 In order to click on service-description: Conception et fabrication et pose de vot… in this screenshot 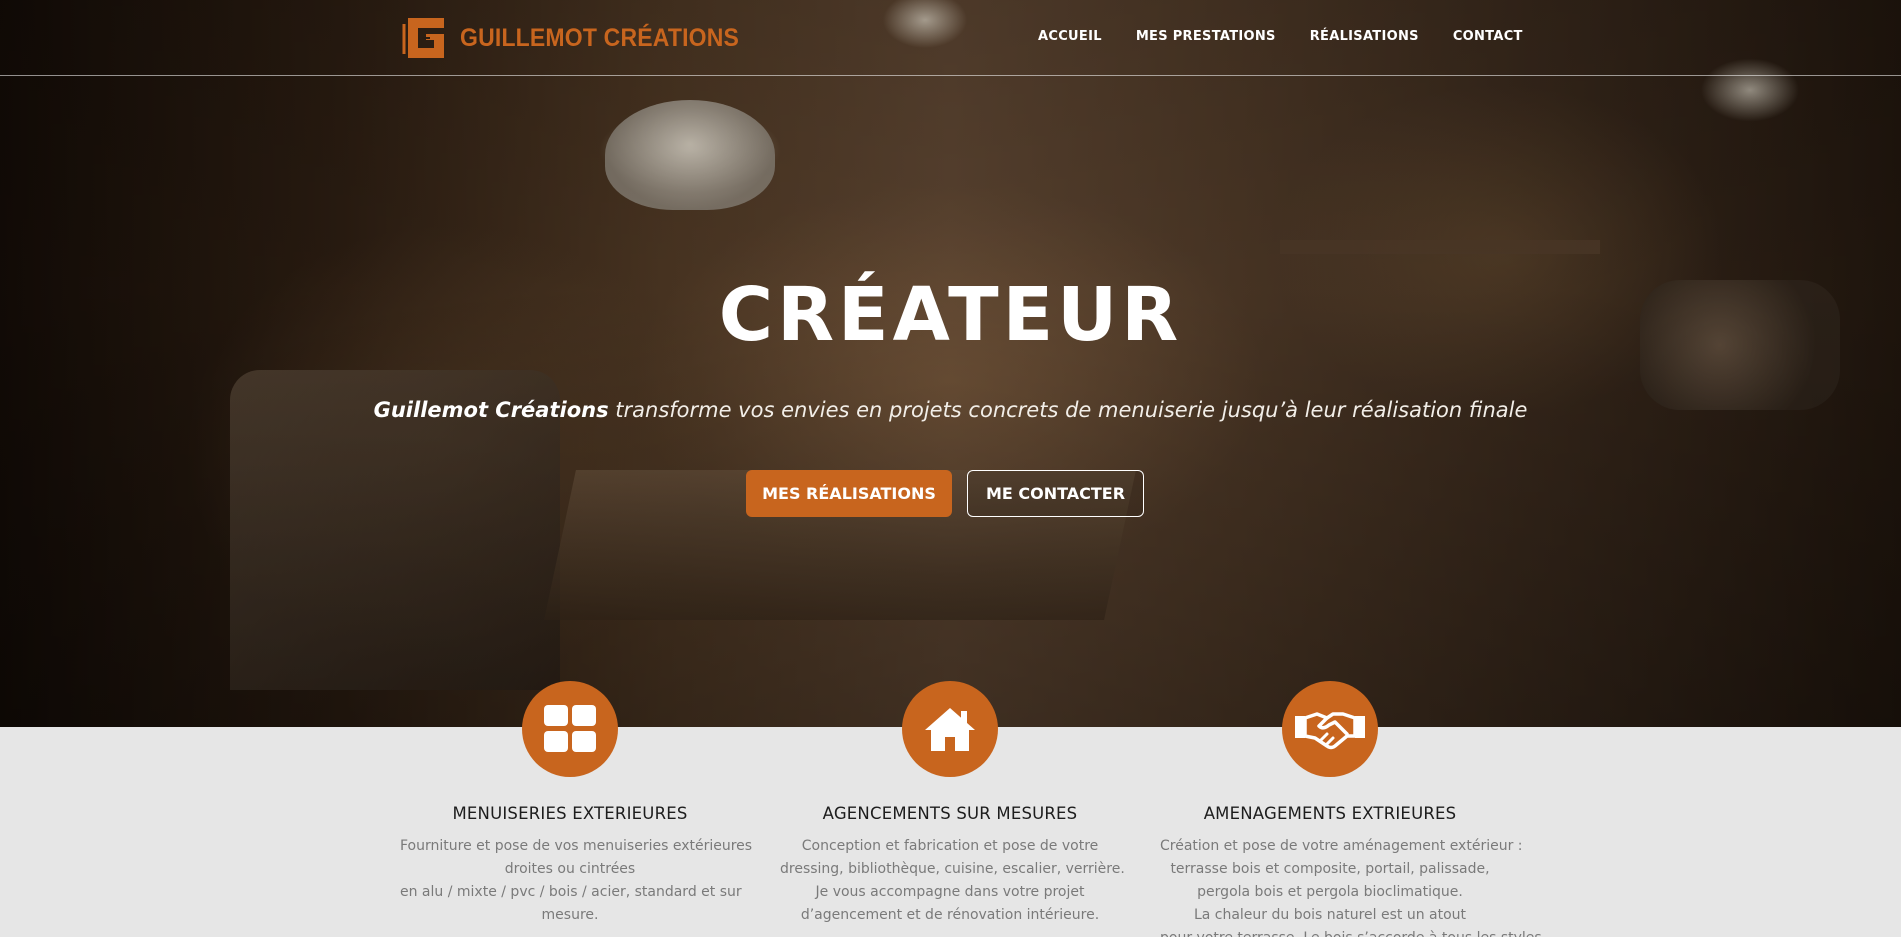, I will do `click(952, 881)`.